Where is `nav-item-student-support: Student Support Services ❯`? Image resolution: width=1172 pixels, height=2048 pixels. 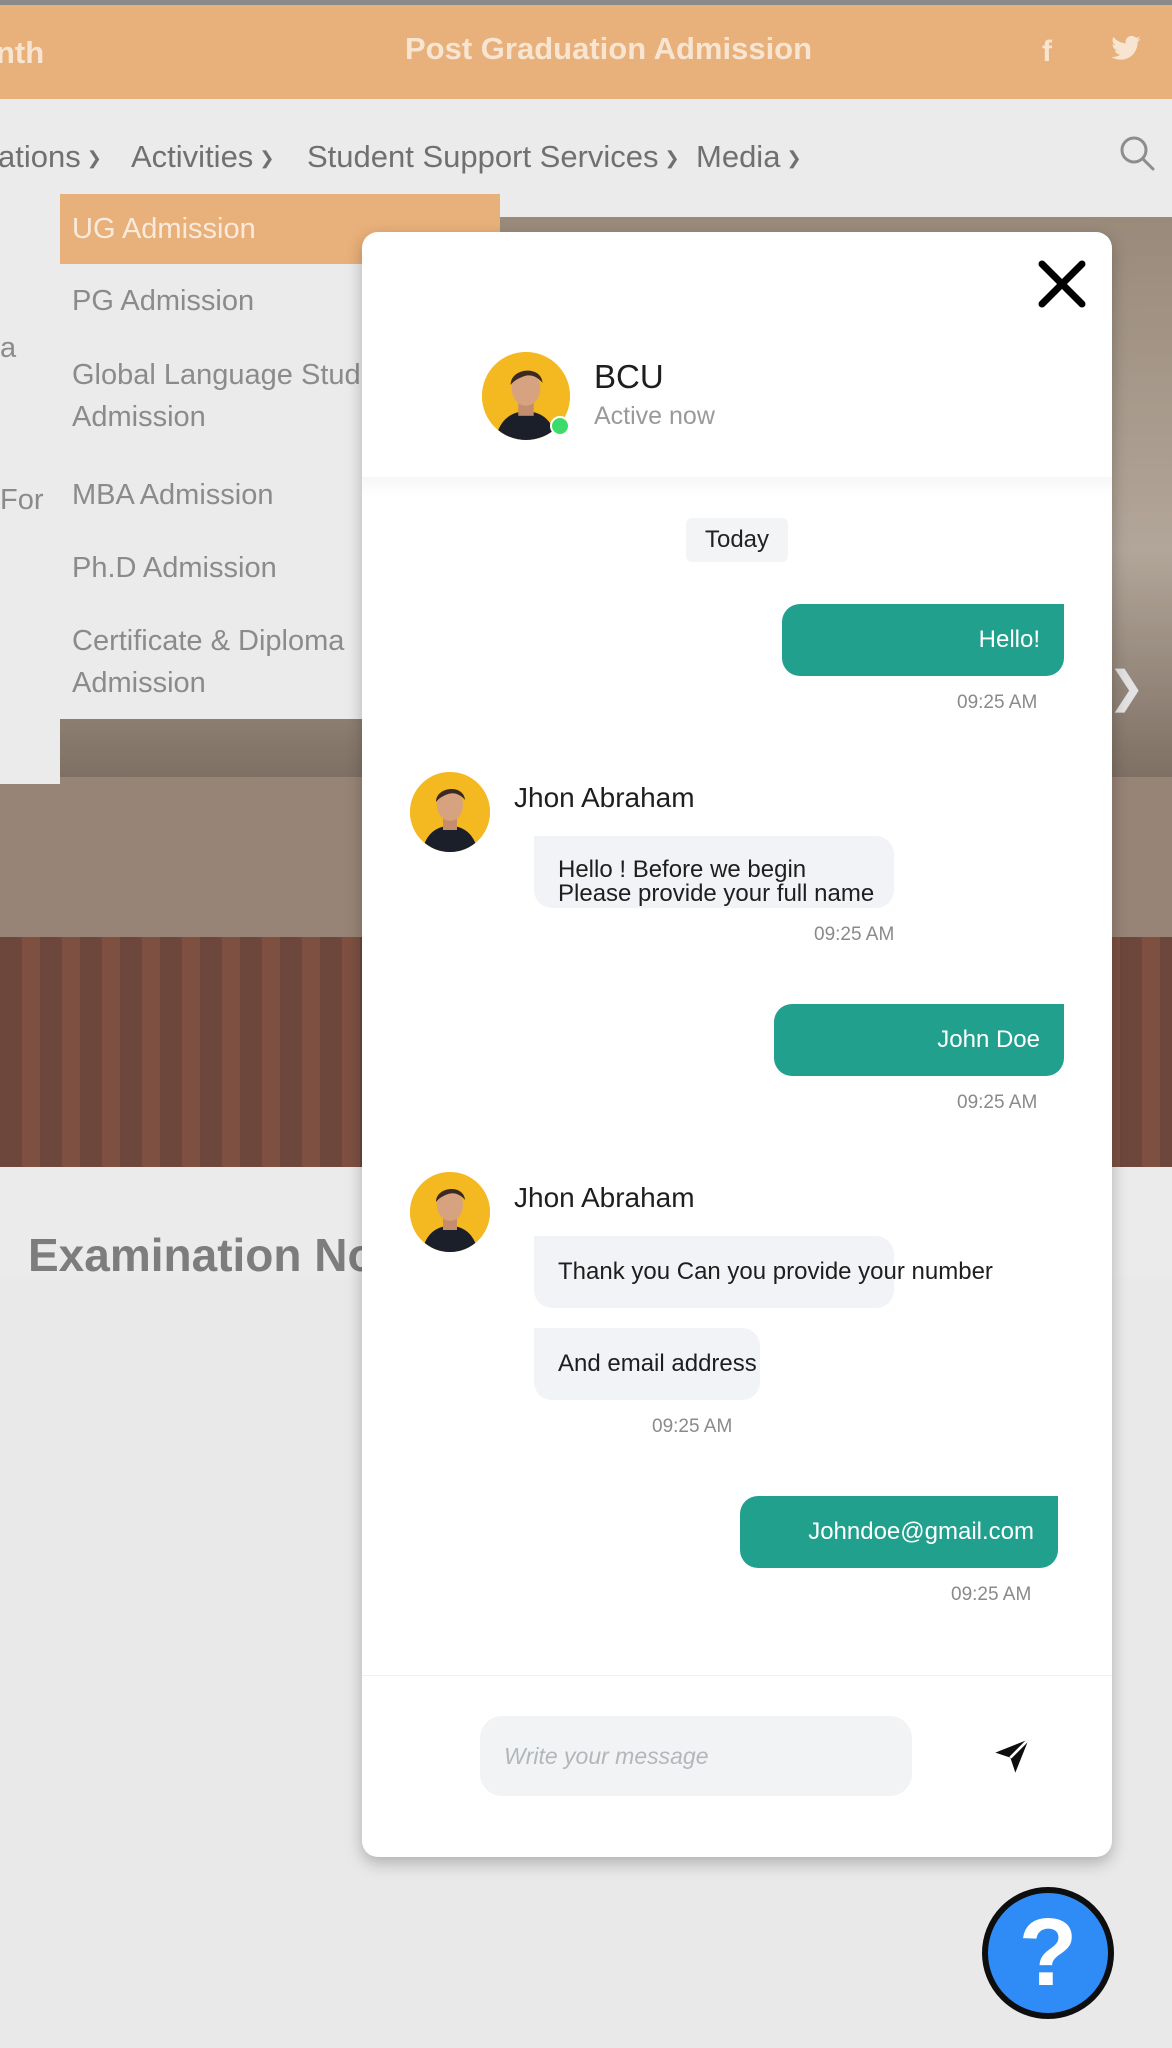
nav-item-student-support: Student Support Services ❯ is located at coordinates (493, 157).